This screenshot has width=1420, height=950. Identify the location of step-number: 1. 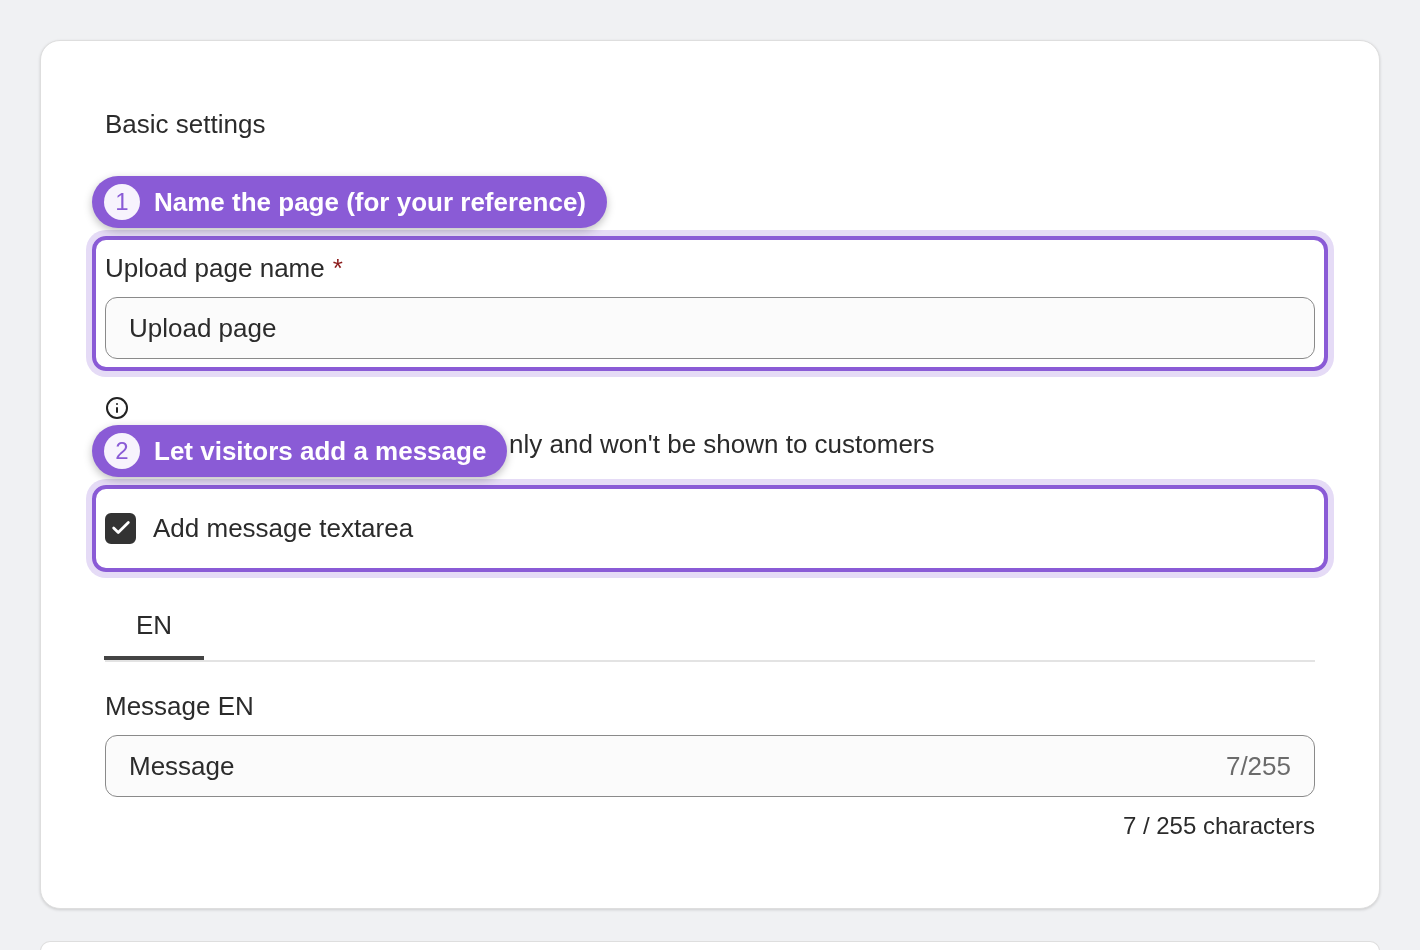
(122, 202).